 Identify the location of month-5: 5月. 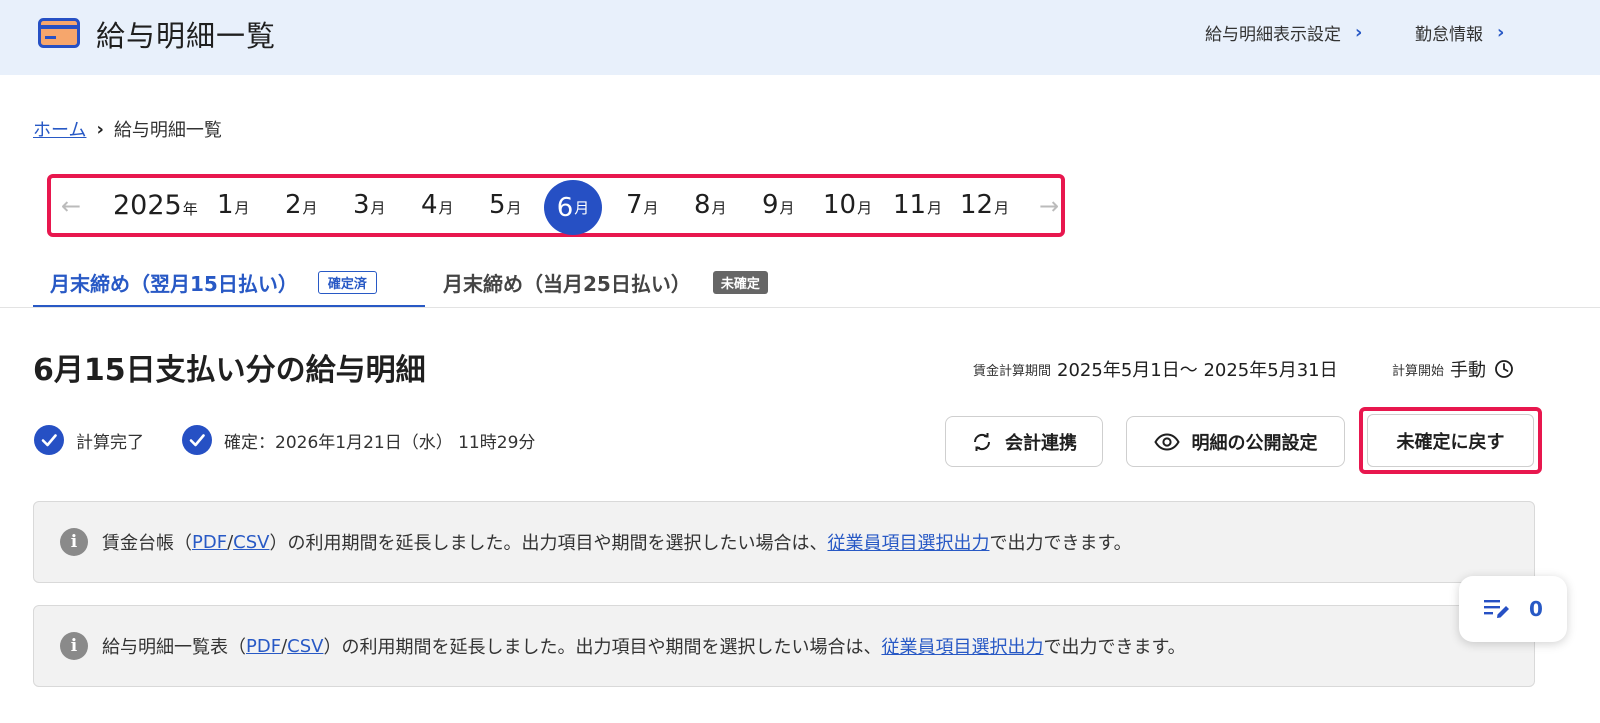
(505, 205).